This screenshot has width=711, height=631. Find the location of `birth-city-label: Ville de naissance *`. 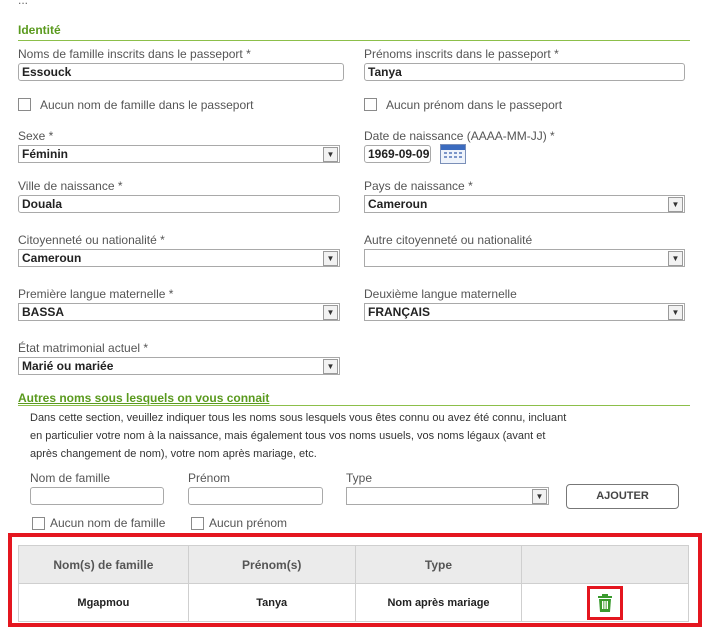

birth-city-label: Ville de naissance * is located at coordinates (70, 186).